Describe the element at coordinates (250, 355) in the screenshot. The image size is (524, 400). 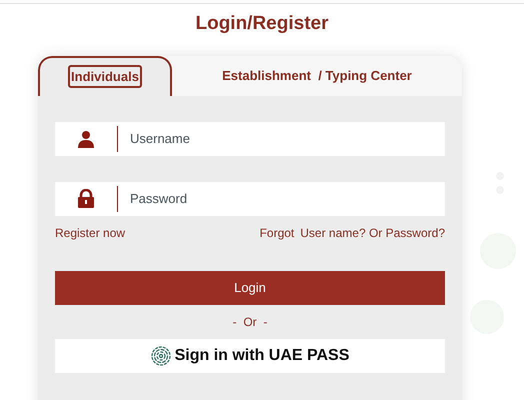
I see `uae-pass-button: Sign in with UAE PASS` at that location.